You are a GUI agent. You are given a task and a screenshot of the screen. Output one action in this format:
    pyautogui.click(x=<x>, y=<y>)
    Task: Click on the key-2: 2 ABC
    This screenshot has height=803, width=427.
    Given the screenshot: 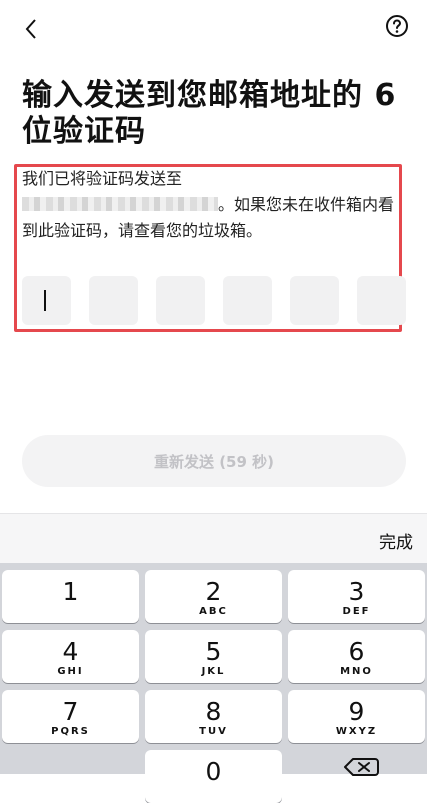 What is the action you would take?
    pyautogui.click(x=213, y=596)
    